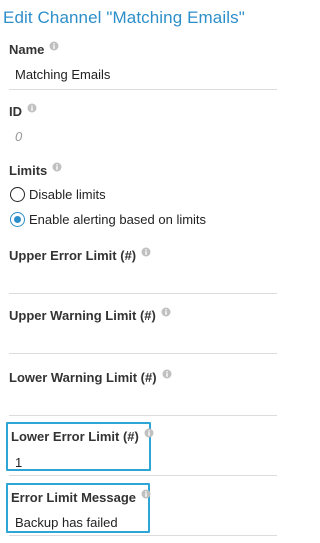  Describe the element at coordinates (17, 194) in the screenshot. I see `radio-button-unchecked` at that location.